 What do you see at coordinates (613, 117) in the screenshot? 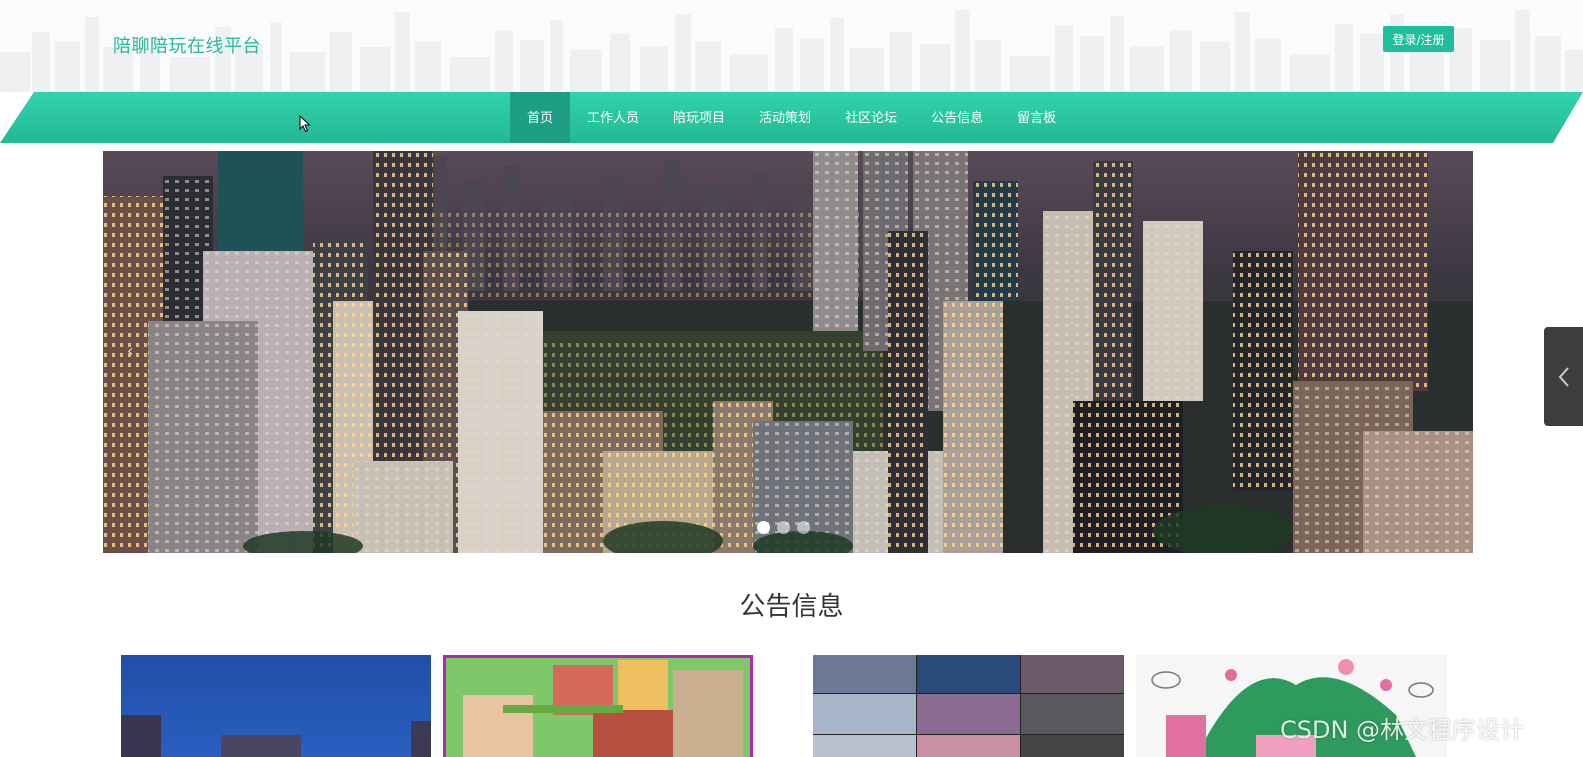
I see `nav-item-staff: 工作人员` at bounding box center [613, 117].